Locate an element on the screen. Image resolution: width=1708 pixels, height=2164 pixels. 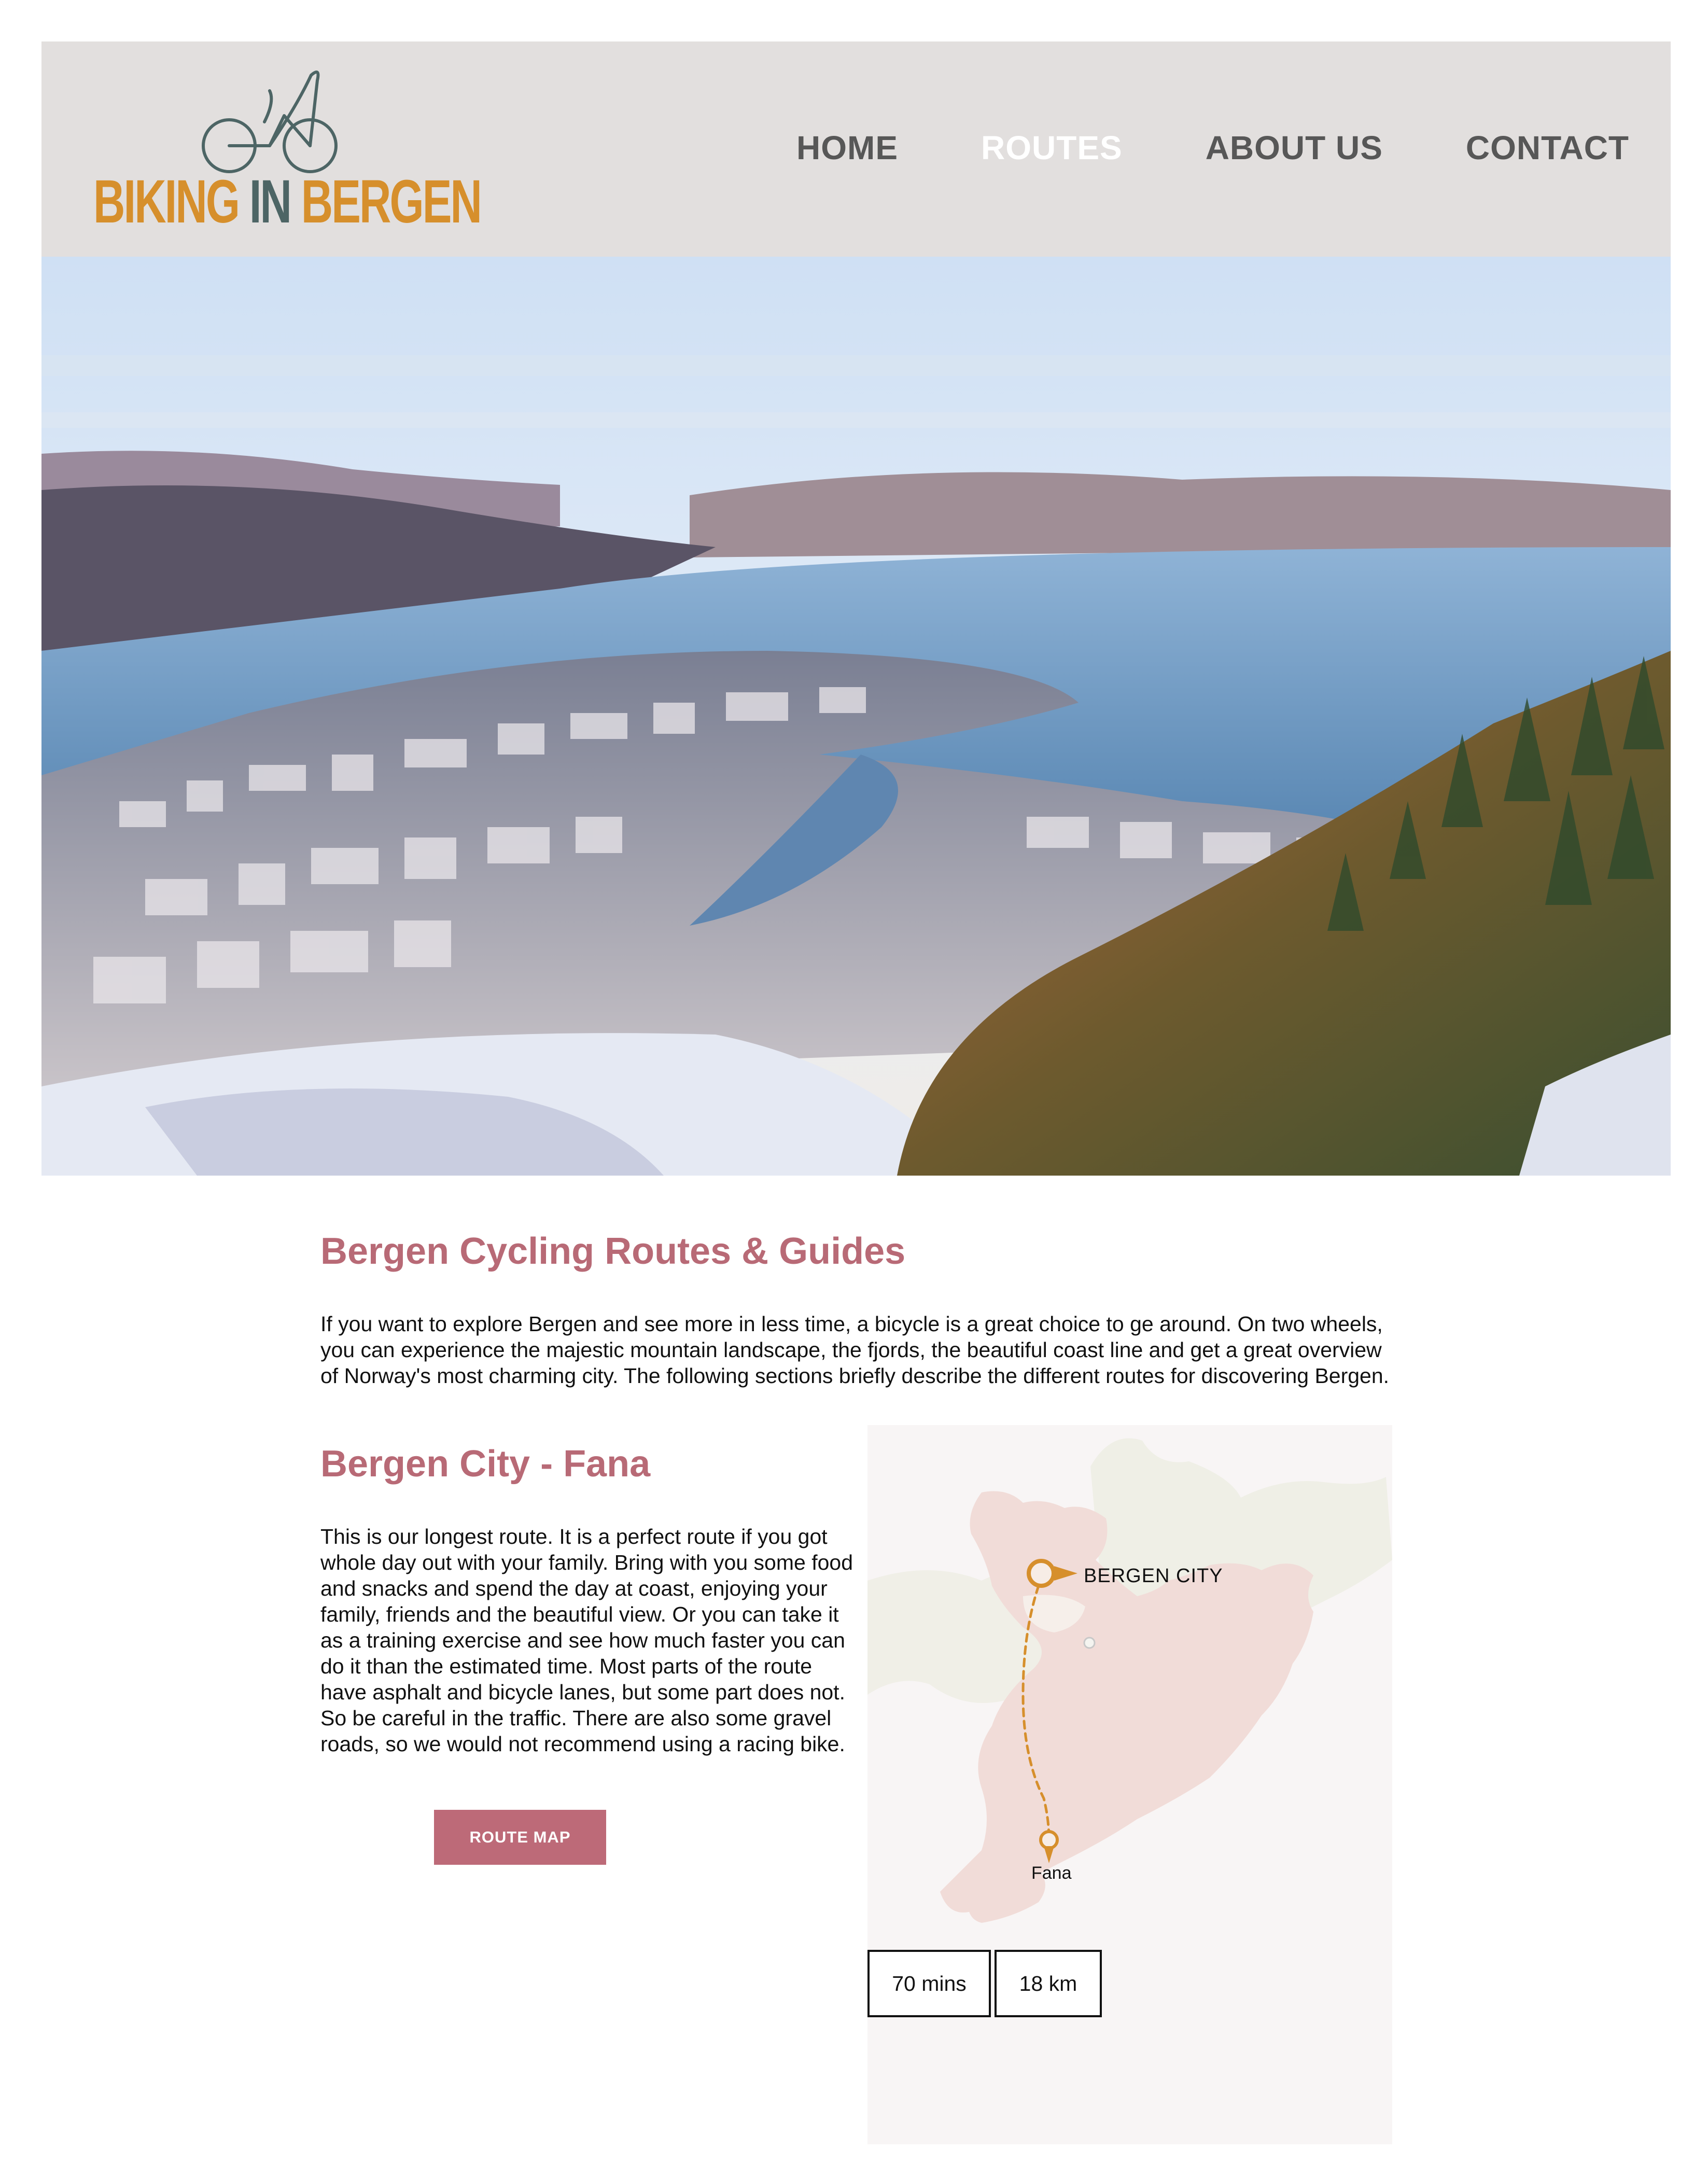
route-distance-box: 18 km is located at coordinates (1048, 1983).